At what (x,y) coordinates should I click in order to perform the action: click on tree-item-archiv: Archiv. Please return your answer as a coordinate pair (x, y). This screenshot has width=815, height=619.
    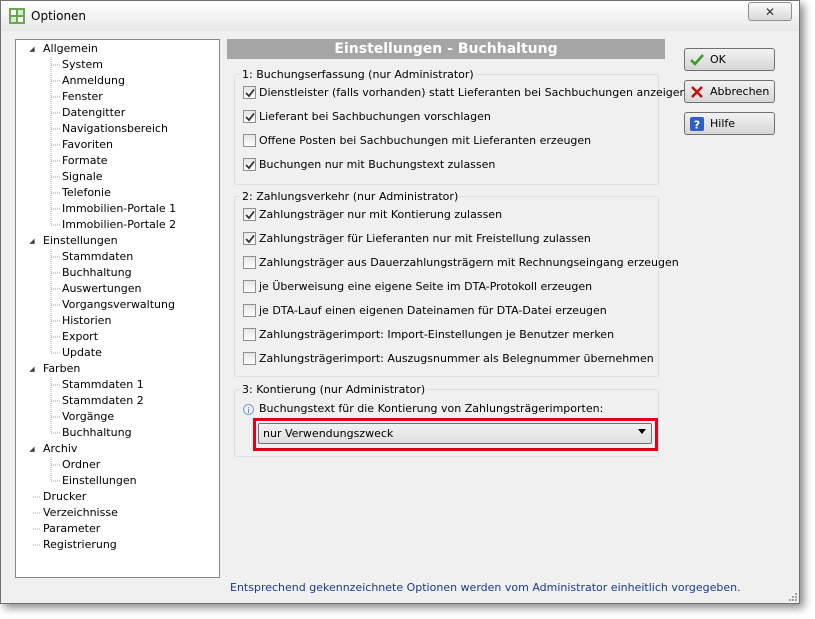
    Looking at the image, I should click on (60, 449).